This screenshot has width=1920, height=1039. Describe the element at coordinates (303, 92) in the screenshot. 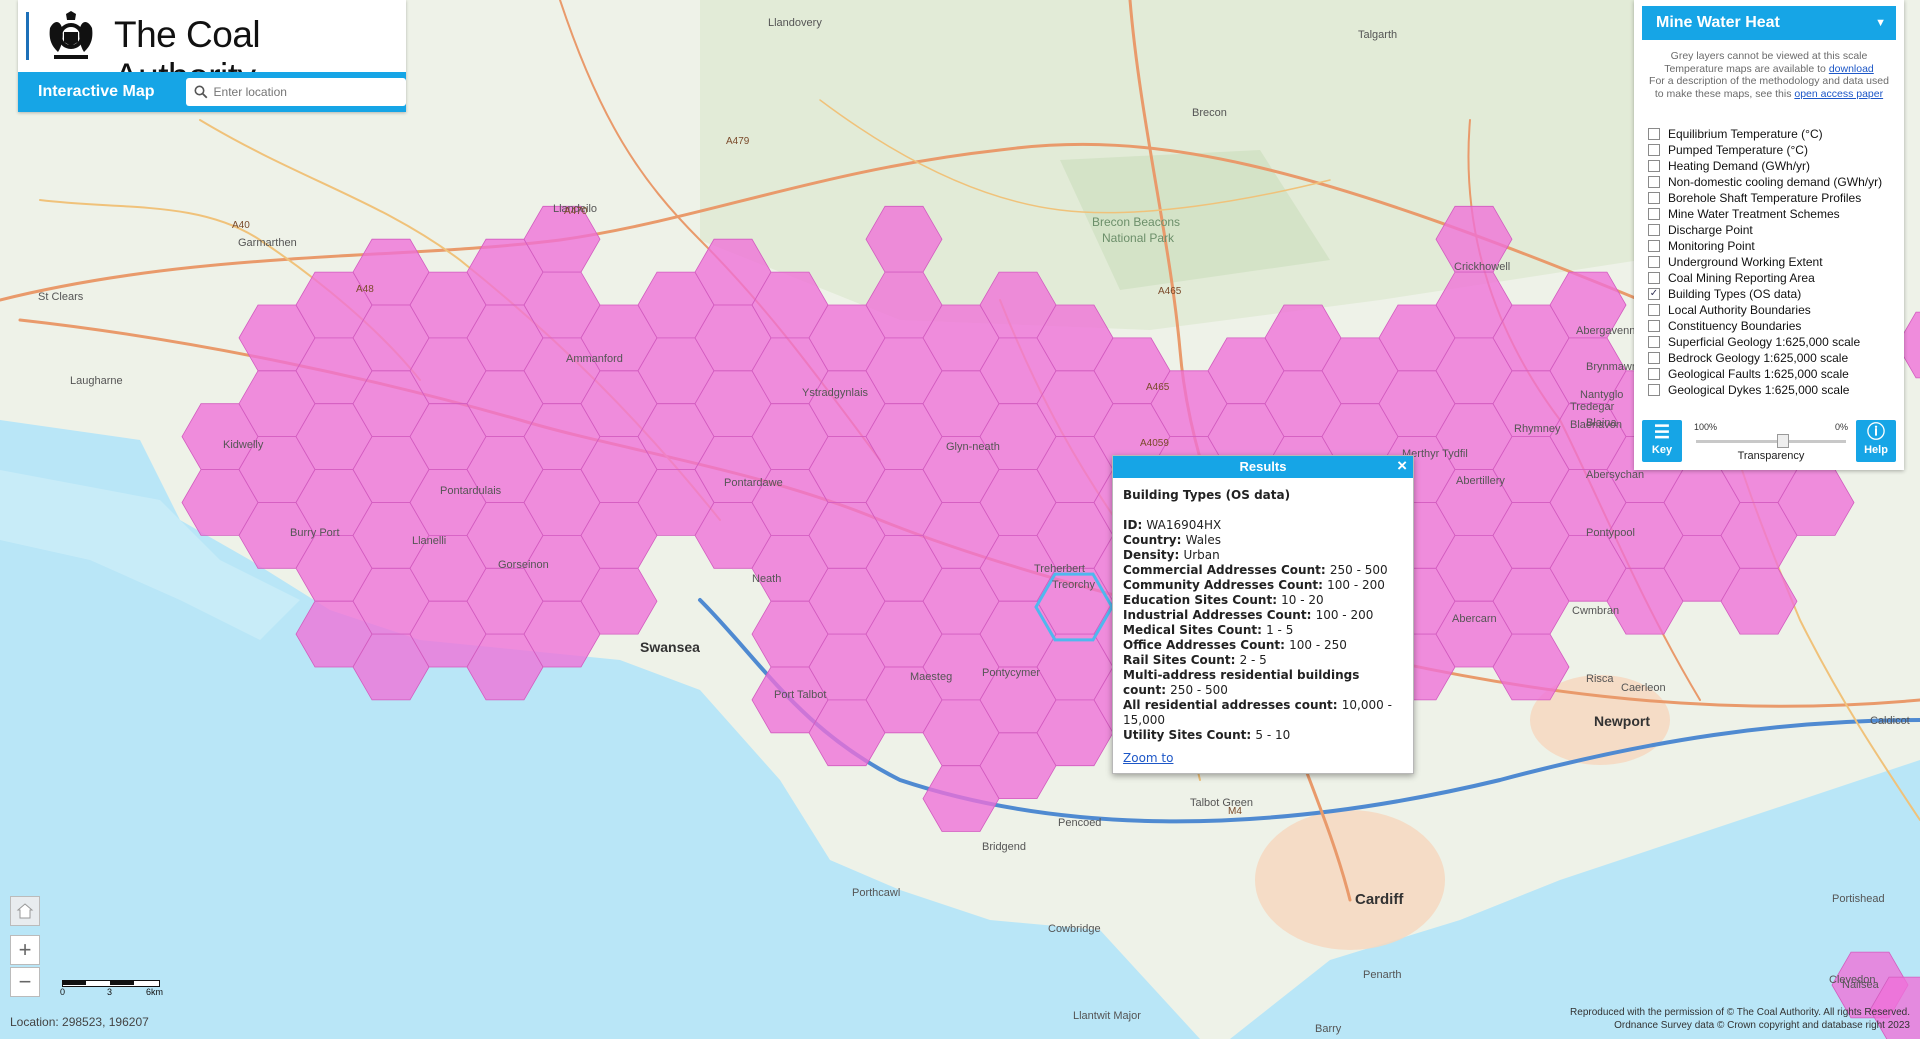

I see `location-search-input` at that location.